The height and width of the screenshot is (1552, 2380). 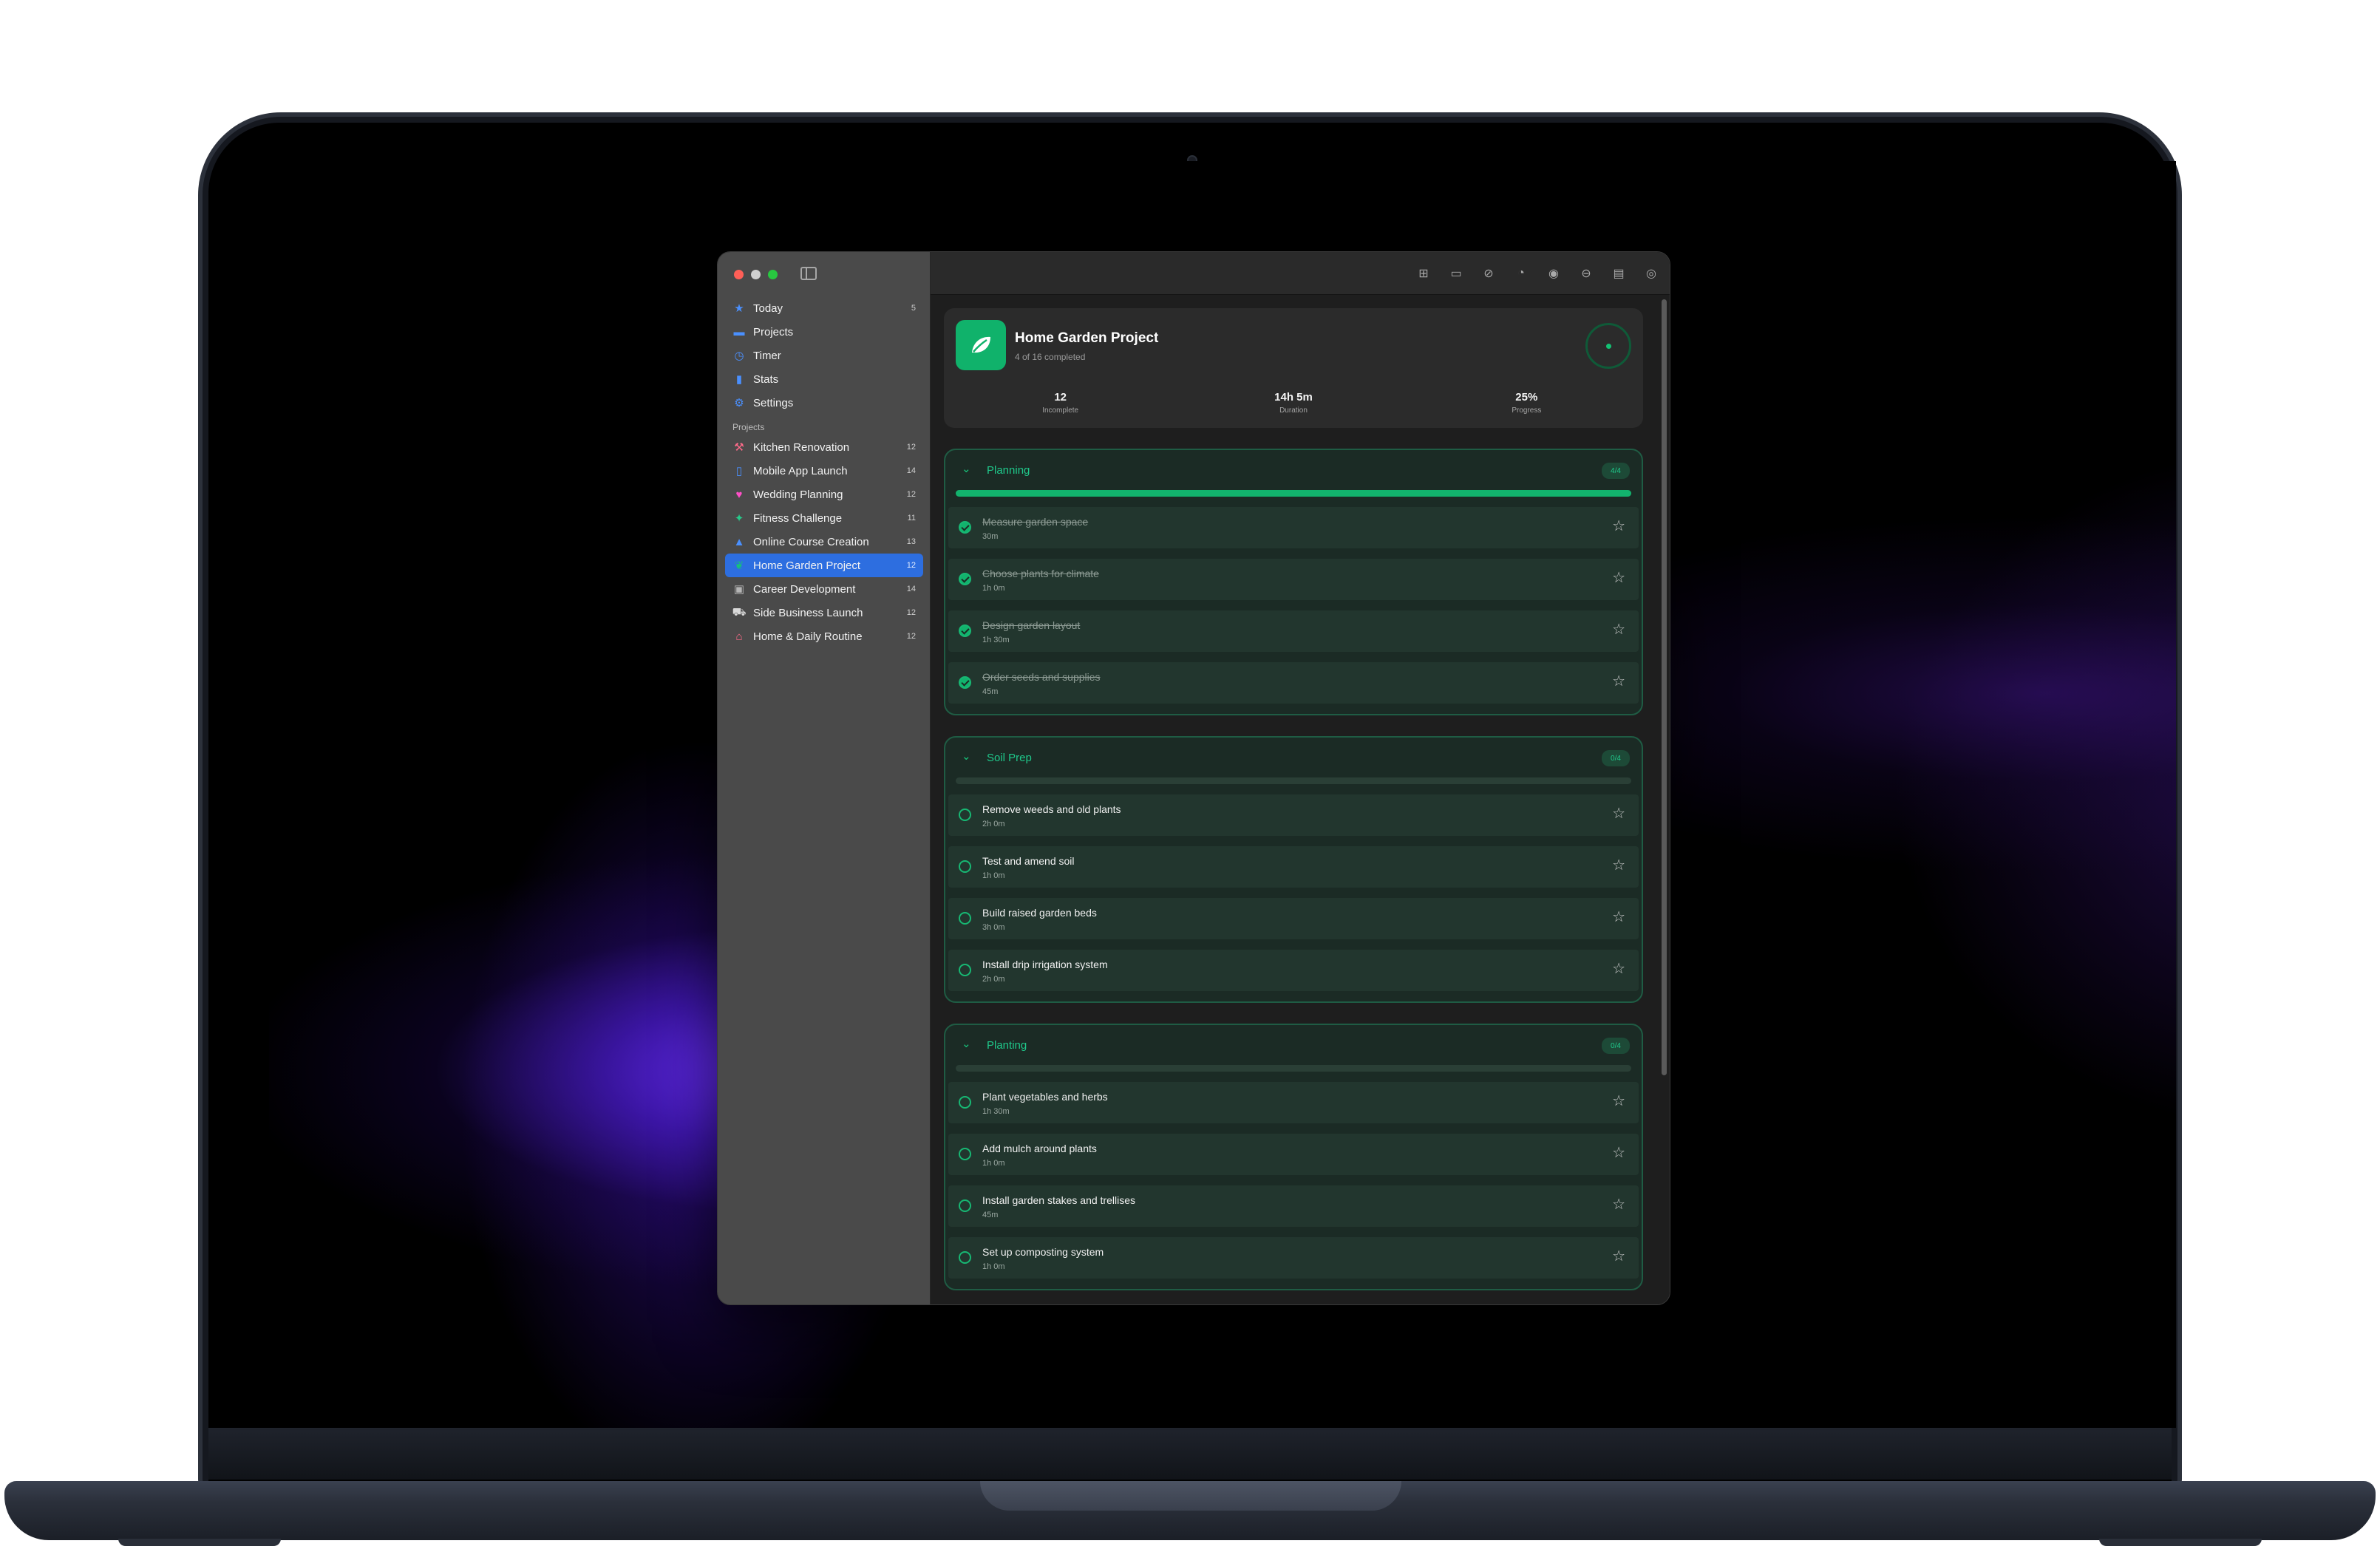 What do you see at coordinates (824, 518) in the screenshot?
I see `sidebar-project-fitness-challenge: ✦ Fitness Challenge 11` at bounding box center [824, 518].